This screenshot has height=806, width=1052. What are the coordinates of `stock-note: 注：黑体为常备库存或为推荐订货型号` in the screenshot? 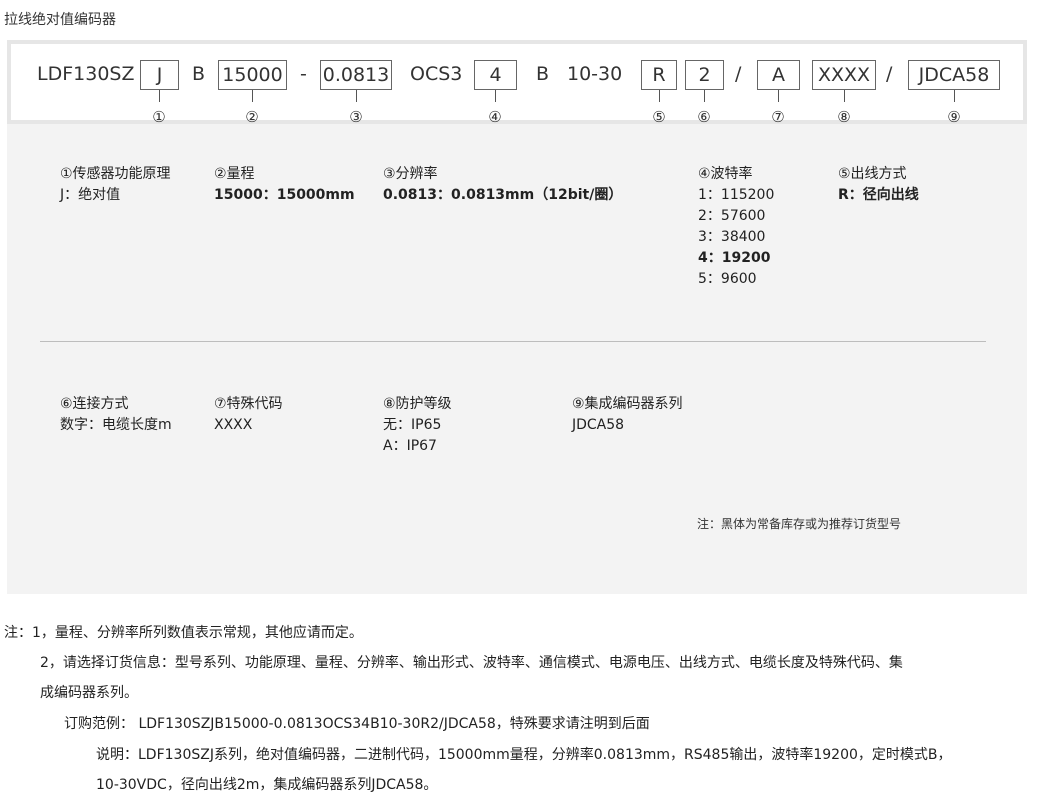 It's located at (799, 524).